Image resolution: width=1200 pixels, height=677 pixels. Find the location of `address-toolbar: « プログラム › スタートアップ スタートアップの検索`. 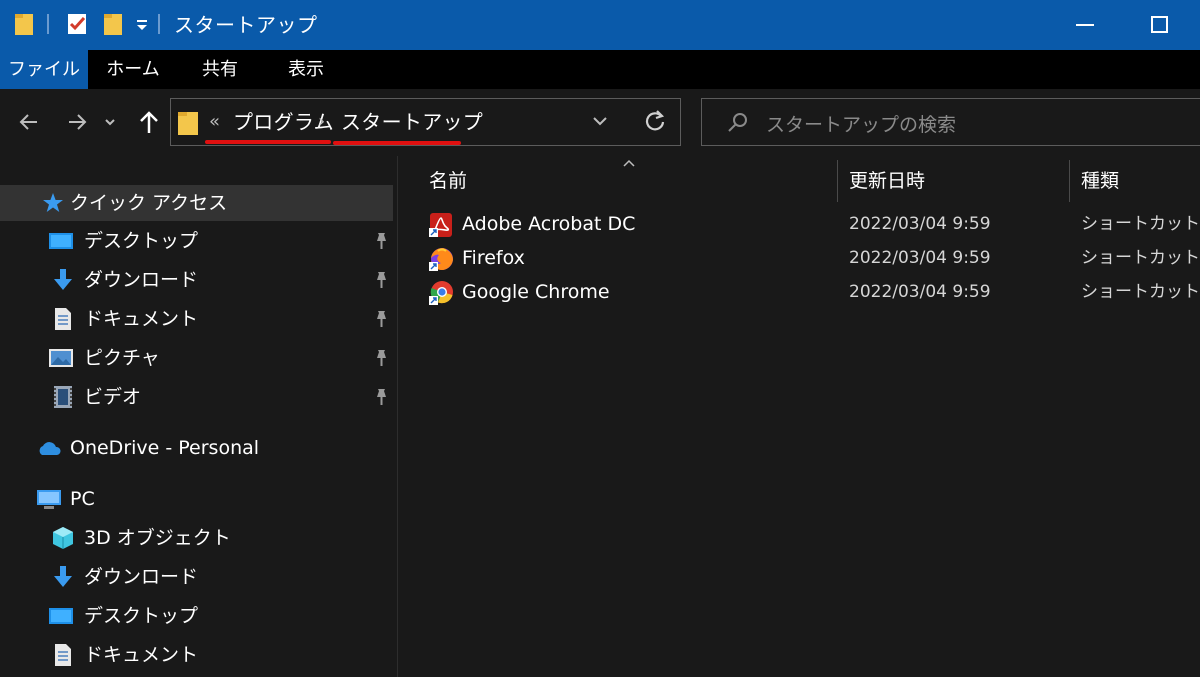

address-toolbar: « プログラム › スタートアップ スタートアップの検索 is located at coordinates (600, 122).